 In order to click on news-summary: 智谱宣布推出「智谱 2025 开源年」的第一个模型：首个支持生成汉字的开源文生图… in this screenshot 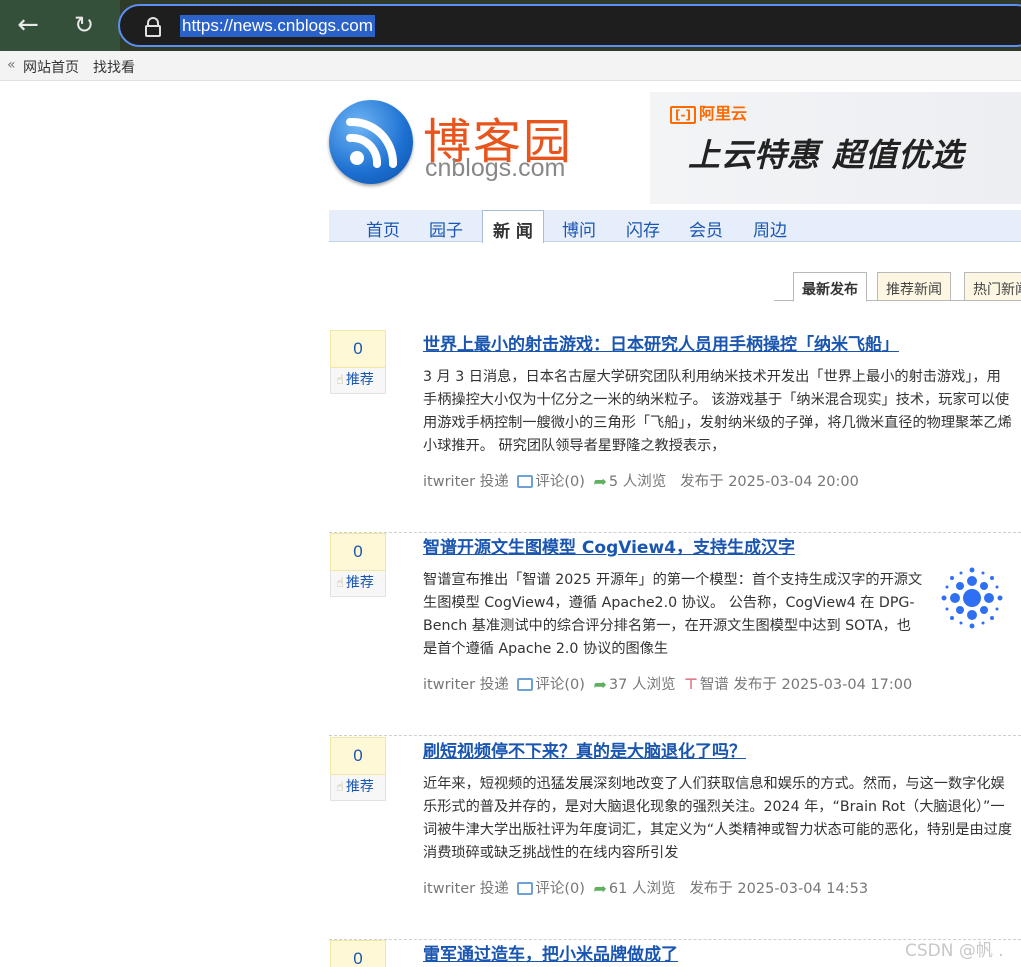, I will do `click(673, 614)`.